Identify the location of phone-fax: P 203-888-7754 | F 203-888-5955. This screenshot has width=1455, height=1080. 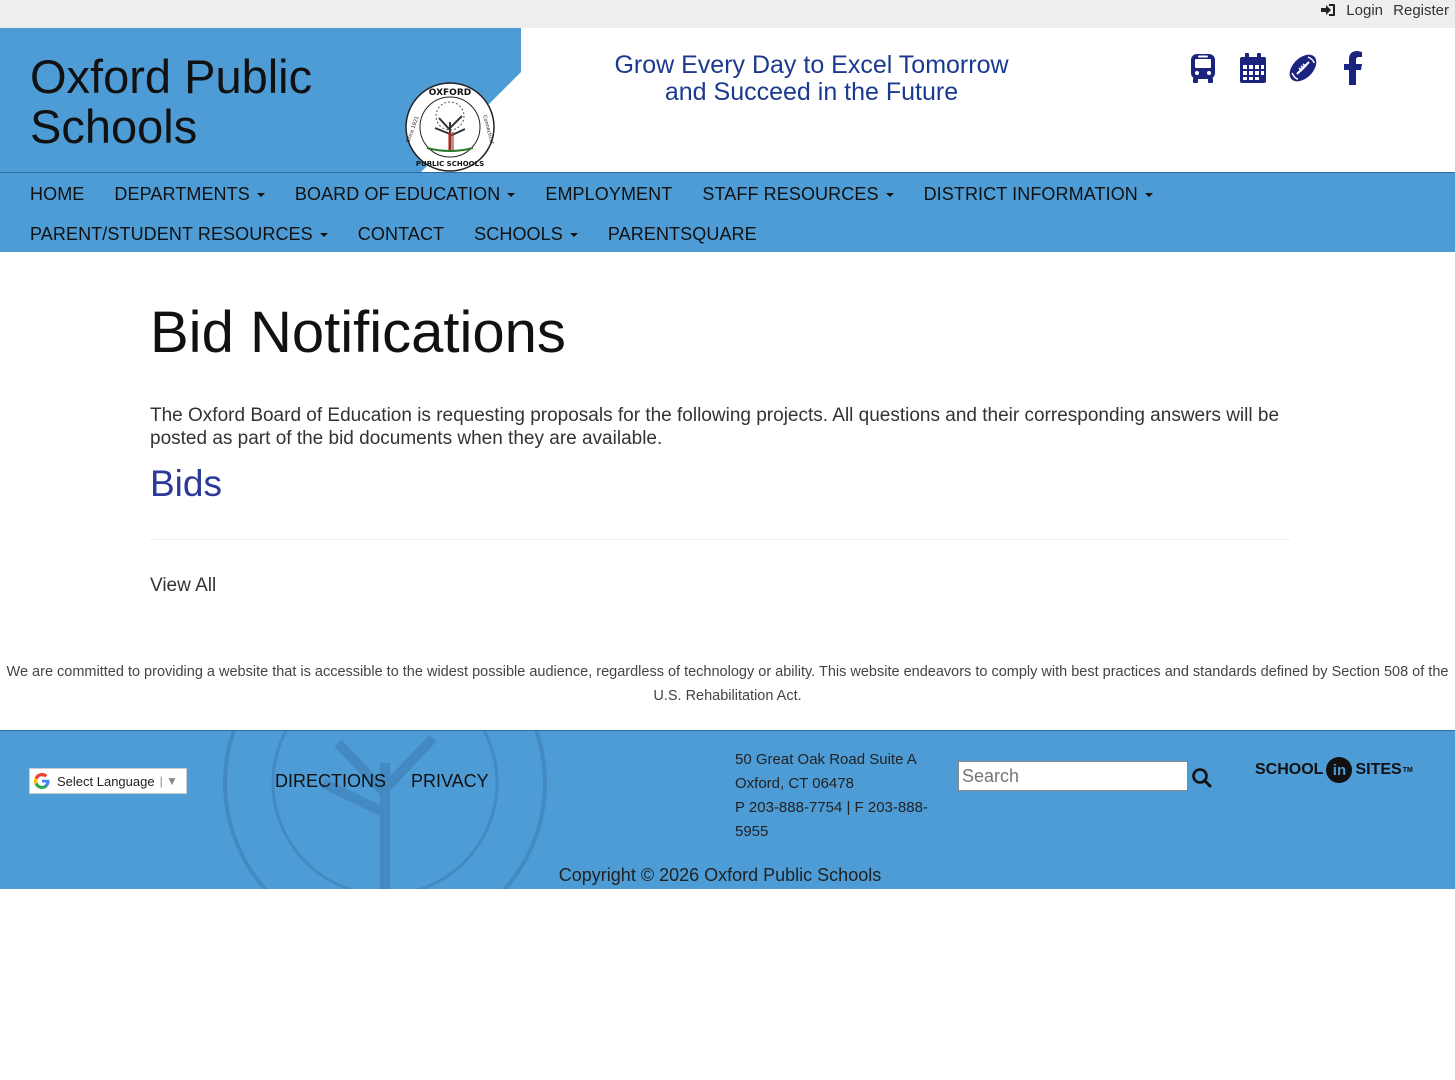
(831, 819).